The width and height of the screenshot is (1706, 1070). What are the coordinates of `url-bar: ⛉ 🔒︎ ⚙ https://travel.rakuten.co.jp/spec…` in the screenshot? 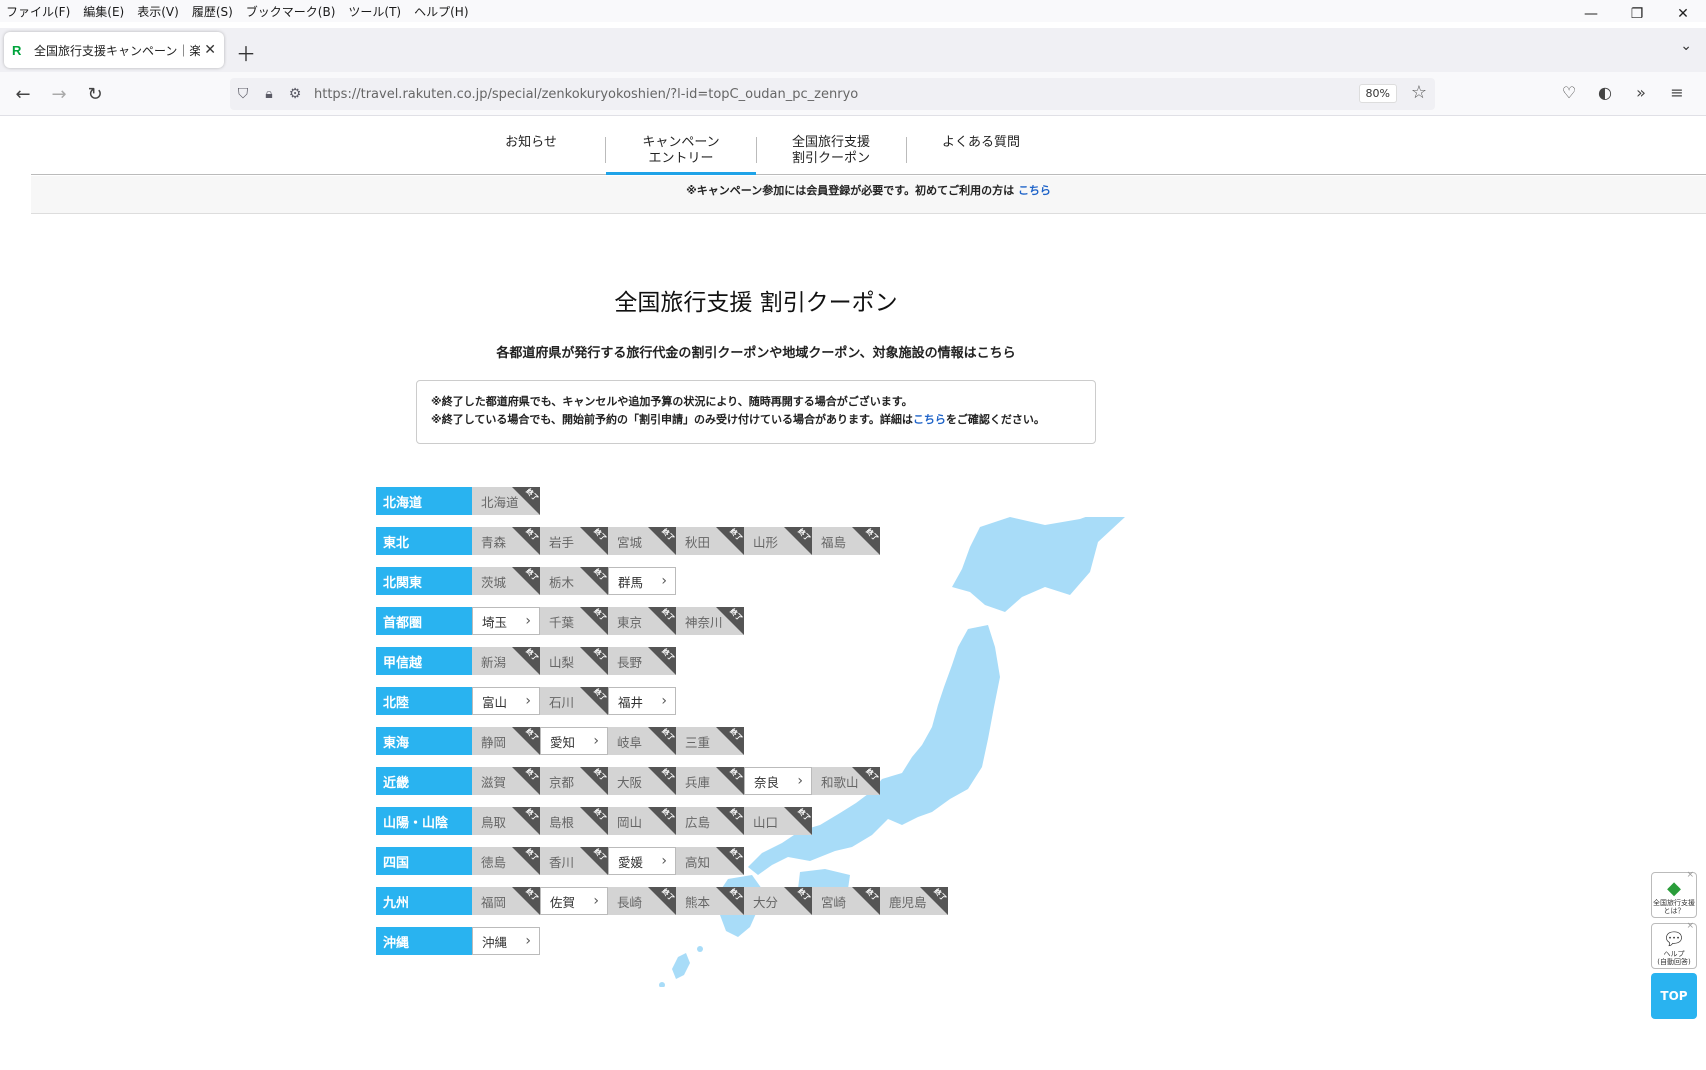 It's located at (832, 94).